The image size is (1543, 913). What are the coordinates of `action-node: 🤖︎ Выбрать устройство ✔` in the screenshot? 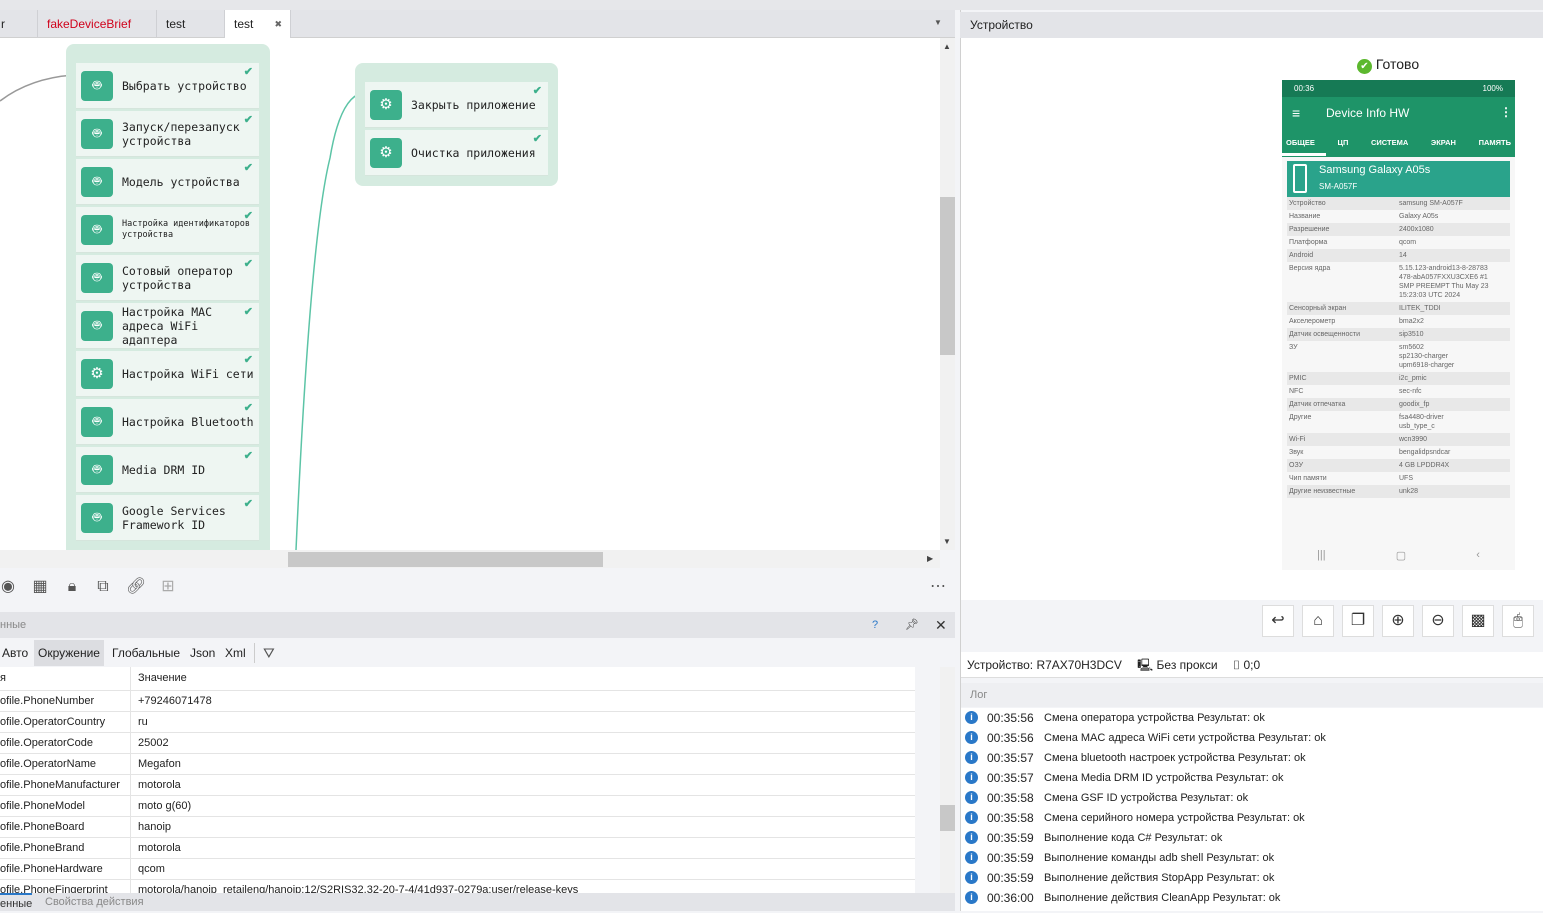 It's located at (167, 86).